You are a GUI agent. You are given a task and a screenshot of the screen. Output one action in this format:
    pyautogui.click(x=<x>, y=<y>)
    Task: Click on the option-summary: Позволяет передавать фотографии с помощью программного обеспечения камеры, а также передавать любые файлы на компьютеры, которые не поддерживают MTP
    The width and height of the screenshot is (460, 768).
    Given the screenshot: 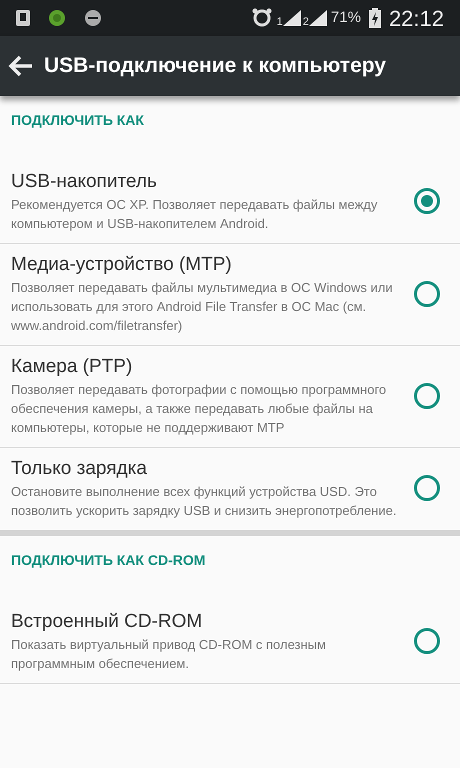 What is the action you would take?
    pyautogui.click(x=199, y=409)
    